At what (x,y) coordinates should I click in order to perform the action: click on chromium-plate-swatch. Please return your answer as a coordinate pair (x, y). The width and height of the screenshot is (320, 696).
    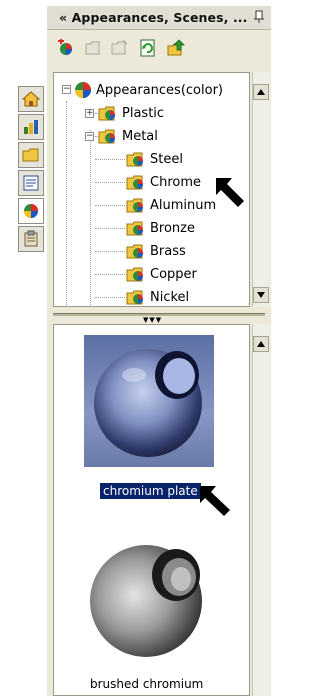
    Looking at the image, I should click on (149, 401).